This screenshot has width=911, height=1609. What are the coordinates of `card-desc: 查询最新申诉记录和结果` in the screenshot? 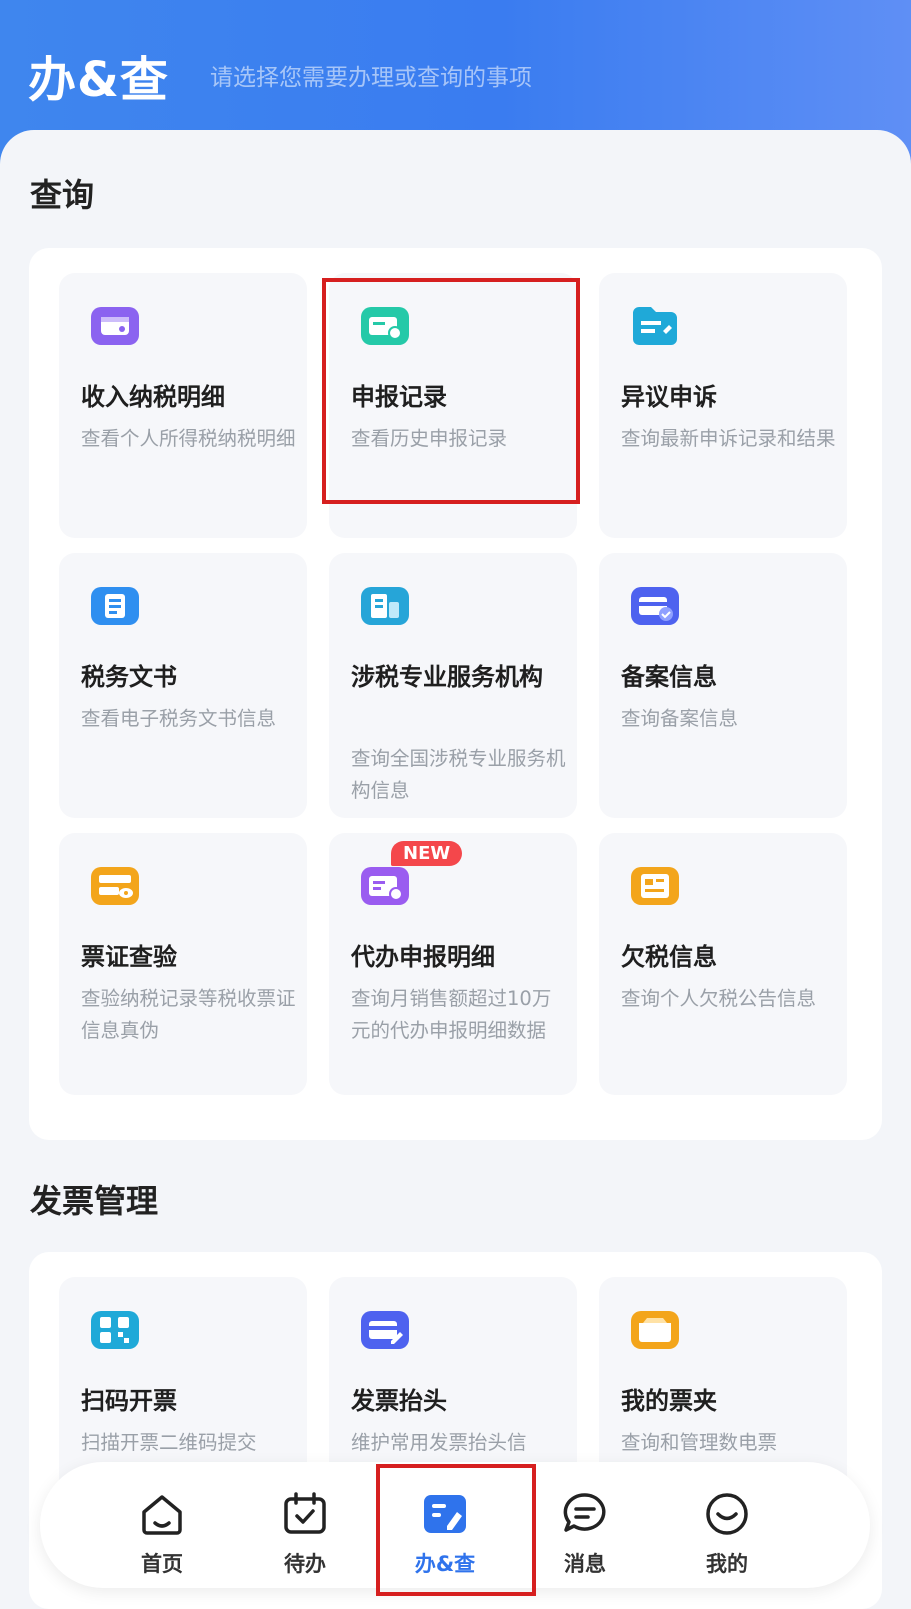 It's located at (728, 438).